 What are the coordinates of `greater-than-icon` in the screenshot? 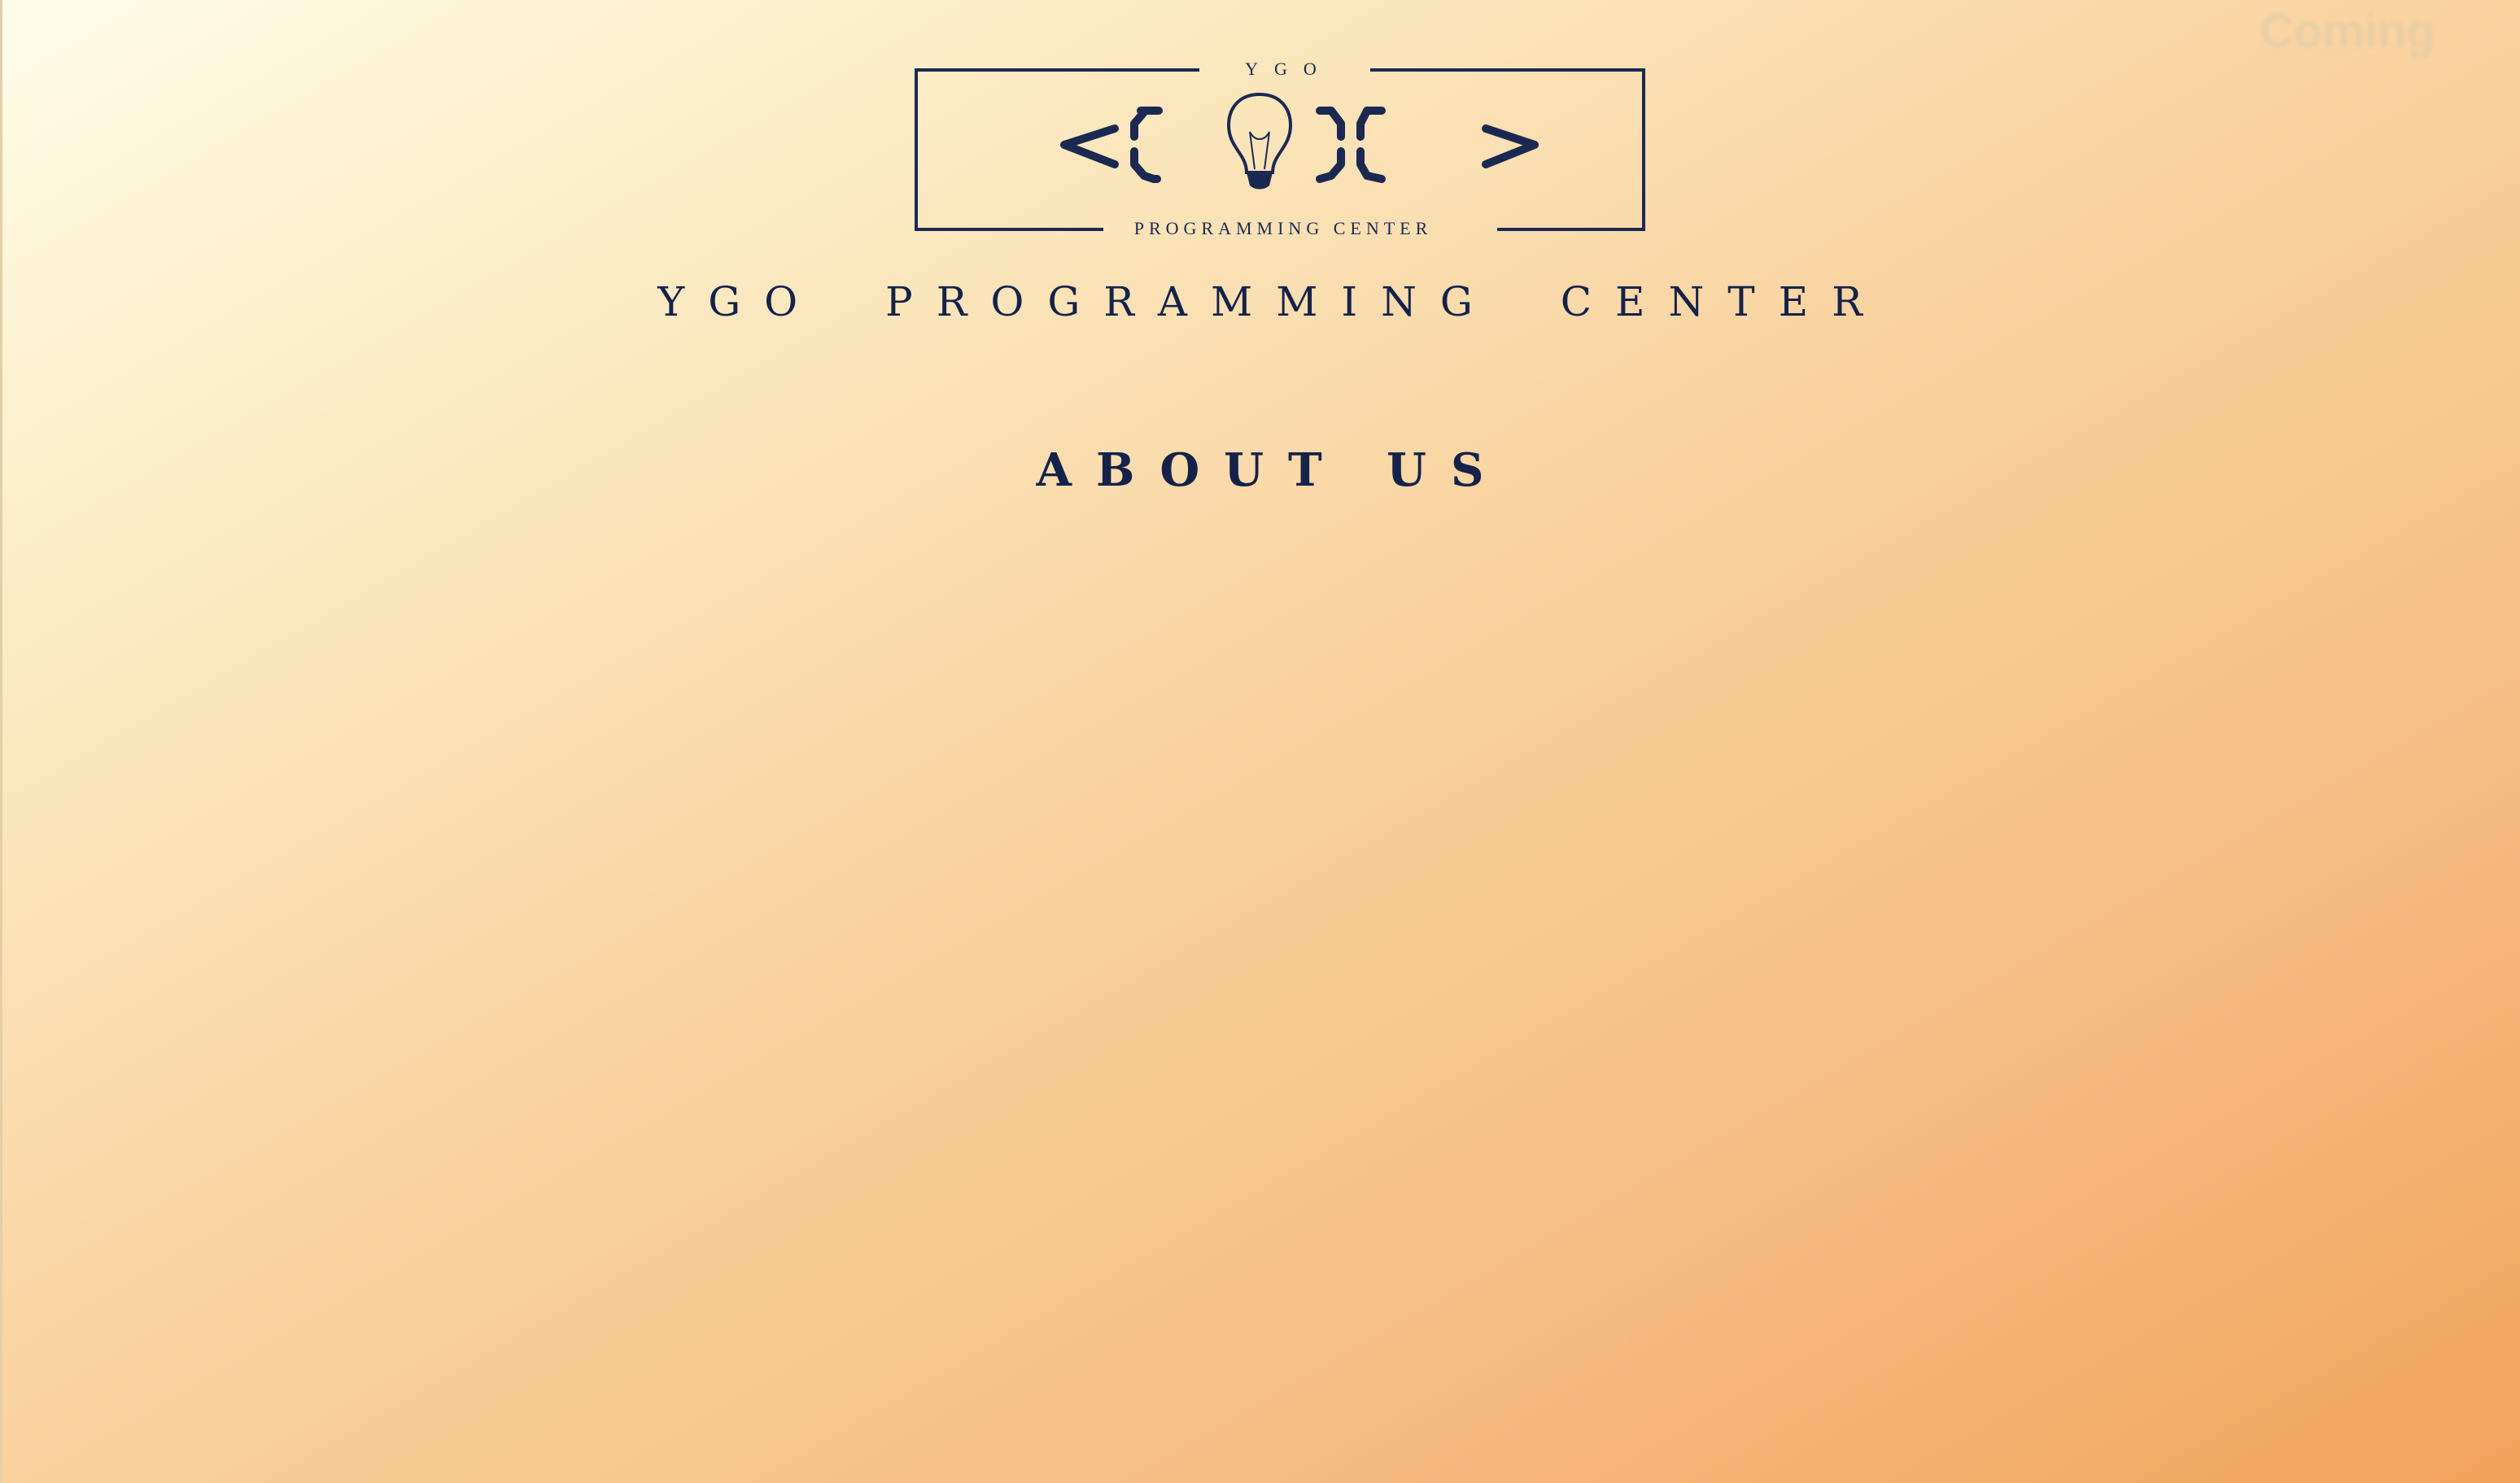 It's located at (1510, 146).